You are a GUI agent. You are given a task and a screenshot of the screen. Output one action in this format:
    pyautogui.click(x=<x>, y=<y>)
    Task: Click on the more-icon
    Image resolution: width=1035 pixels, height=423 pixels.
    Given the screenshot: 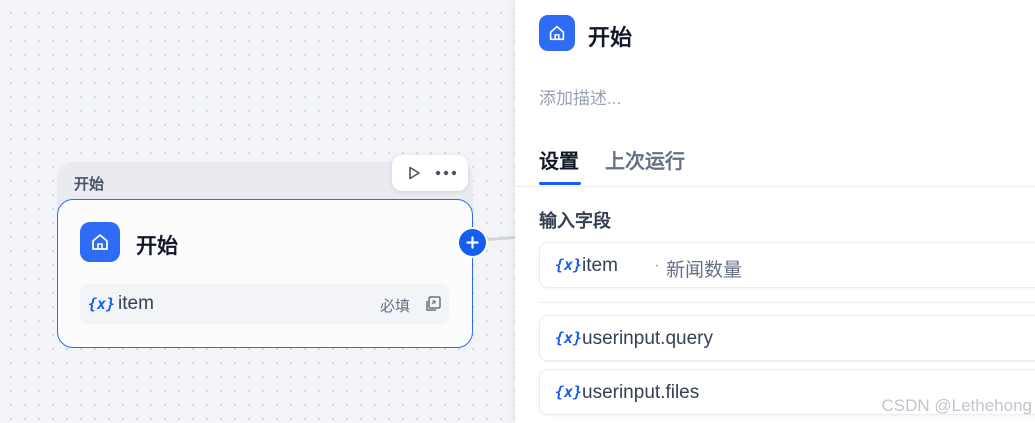 What is the action you would take?
    pyautogui.click(x=446, y=173)
    